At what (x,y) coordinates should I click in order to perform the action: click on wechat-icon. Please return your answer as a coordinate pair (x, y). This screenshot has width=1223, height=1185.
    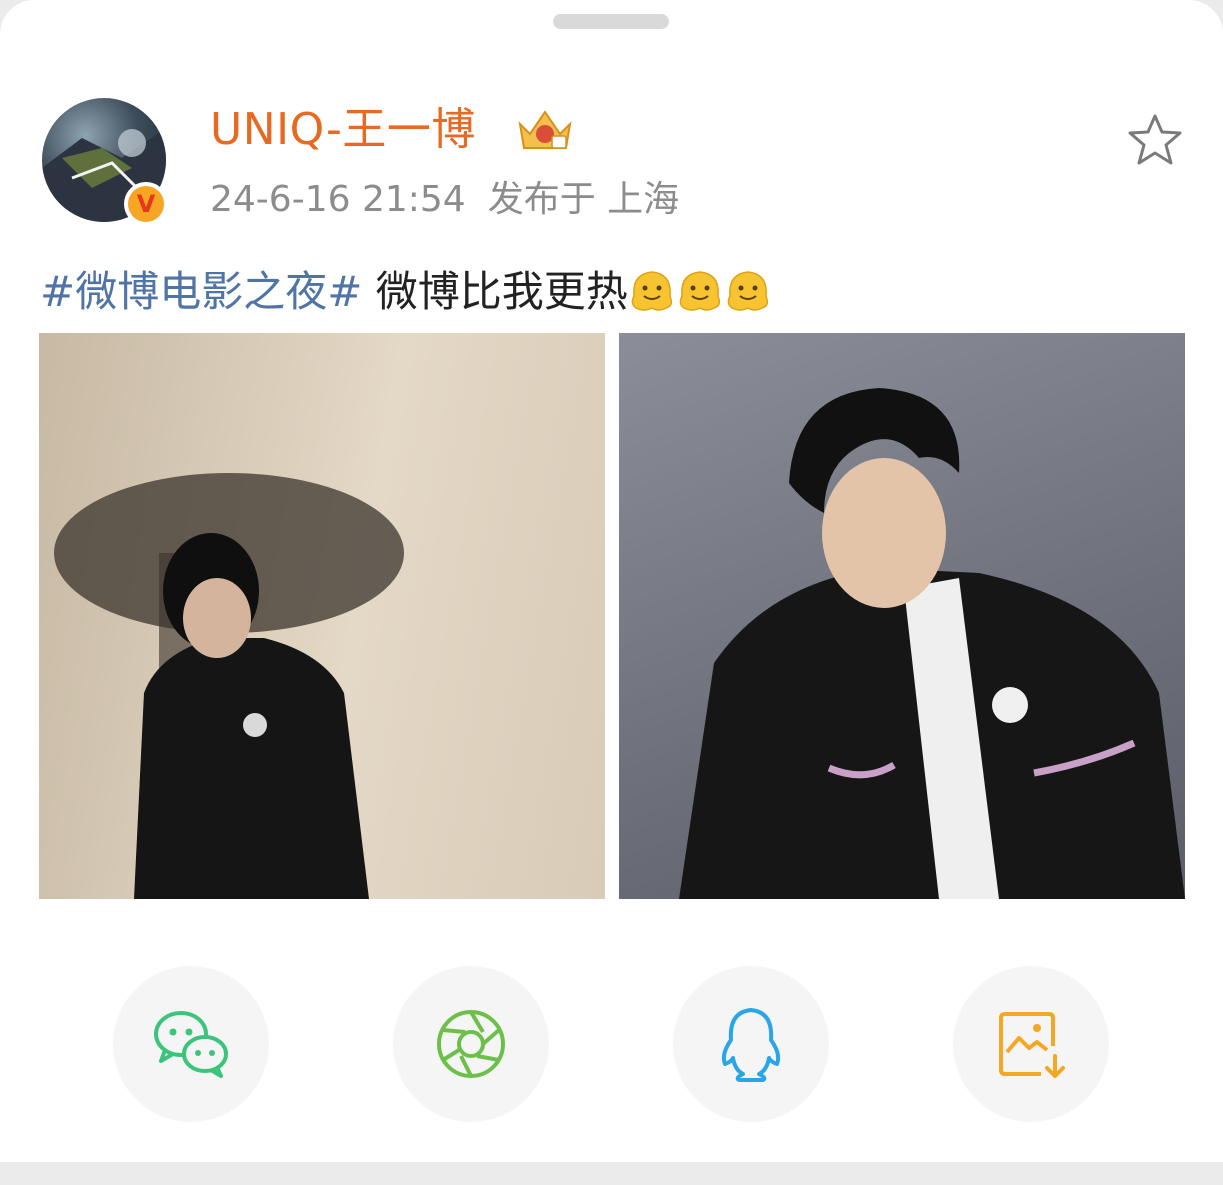
    Looking at the image, I should click on (191, 1044).